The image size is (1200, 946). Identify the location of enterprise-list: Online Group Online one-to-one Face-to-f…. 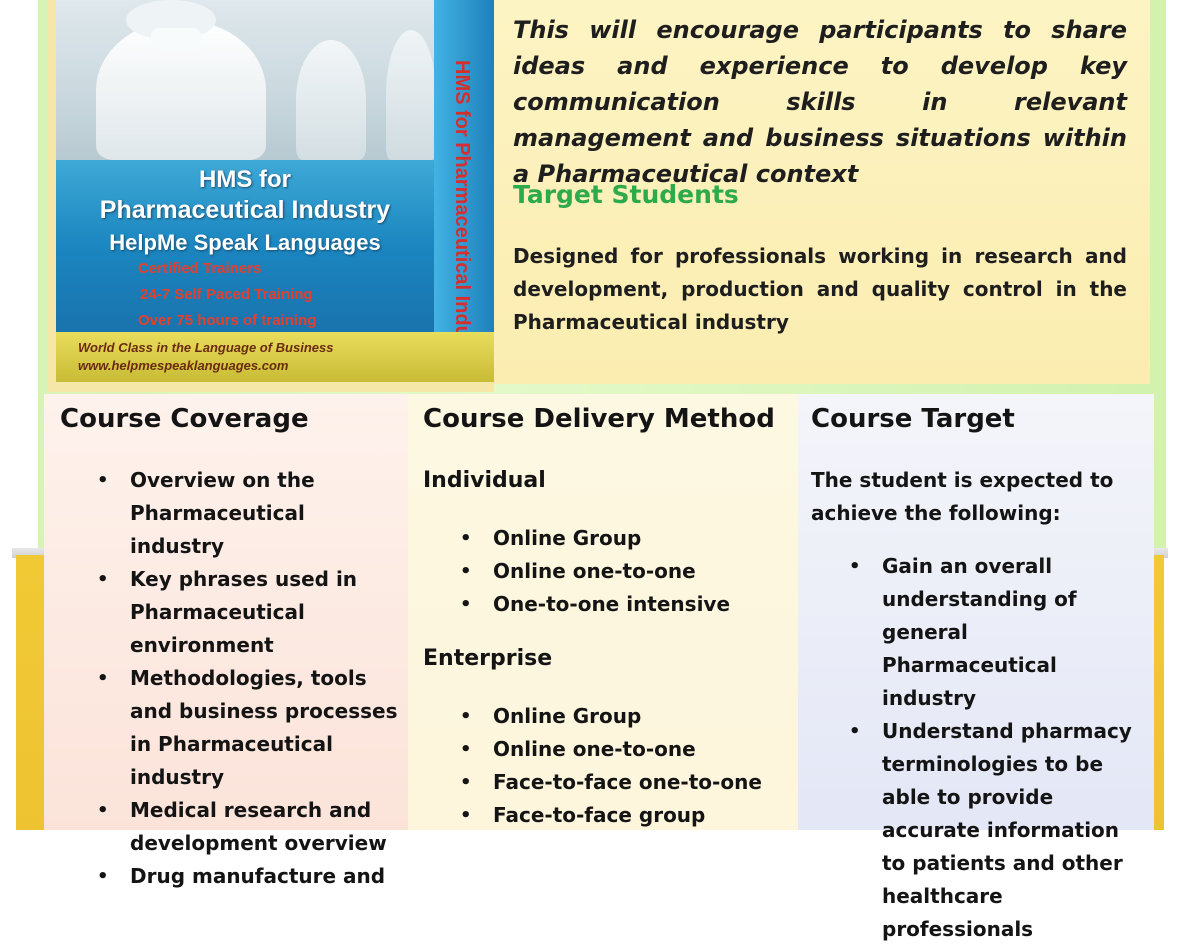
(626, 766).